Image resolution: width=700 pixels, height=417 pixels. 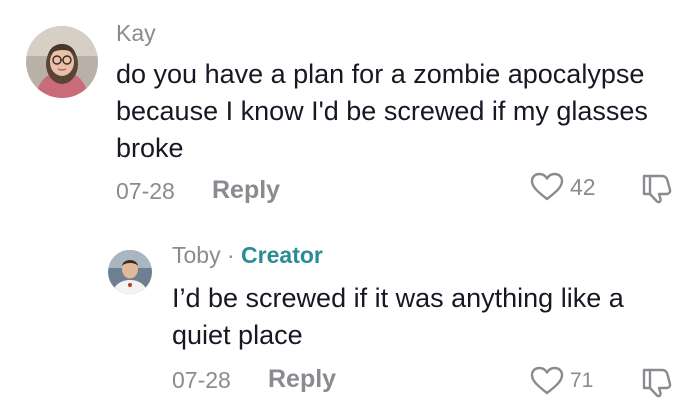 I want to click on like-count: 42, so click(x=583, y=186).